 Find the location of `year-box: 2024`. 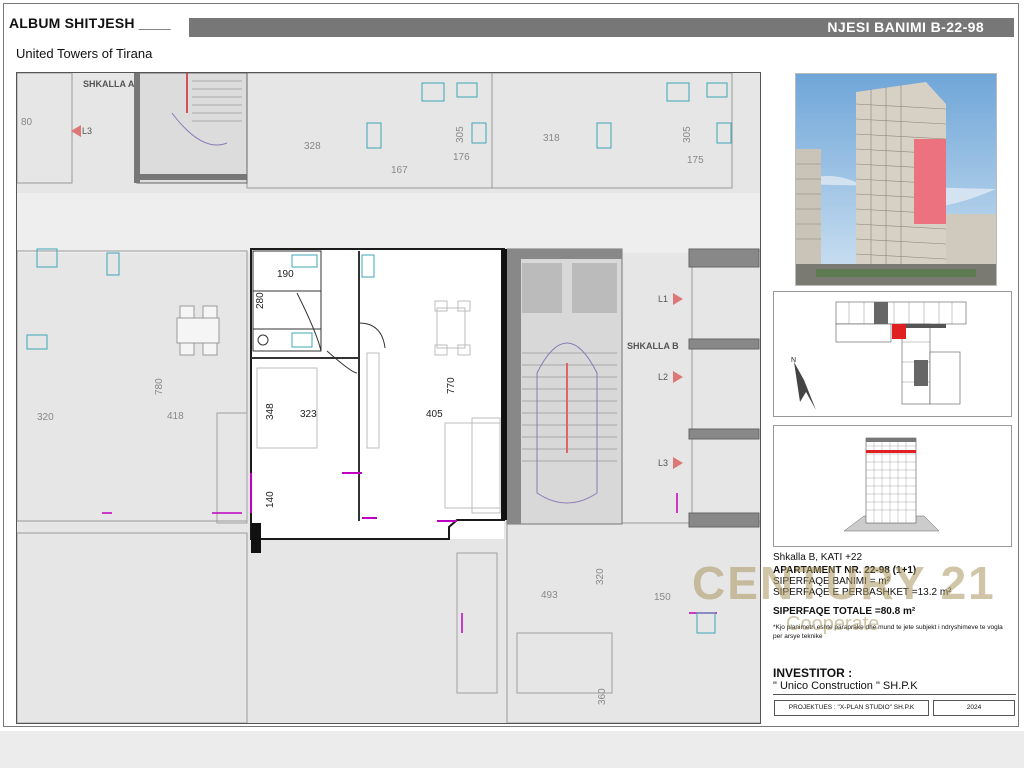

year-box: 2024 is located at coordinates (974, 708).